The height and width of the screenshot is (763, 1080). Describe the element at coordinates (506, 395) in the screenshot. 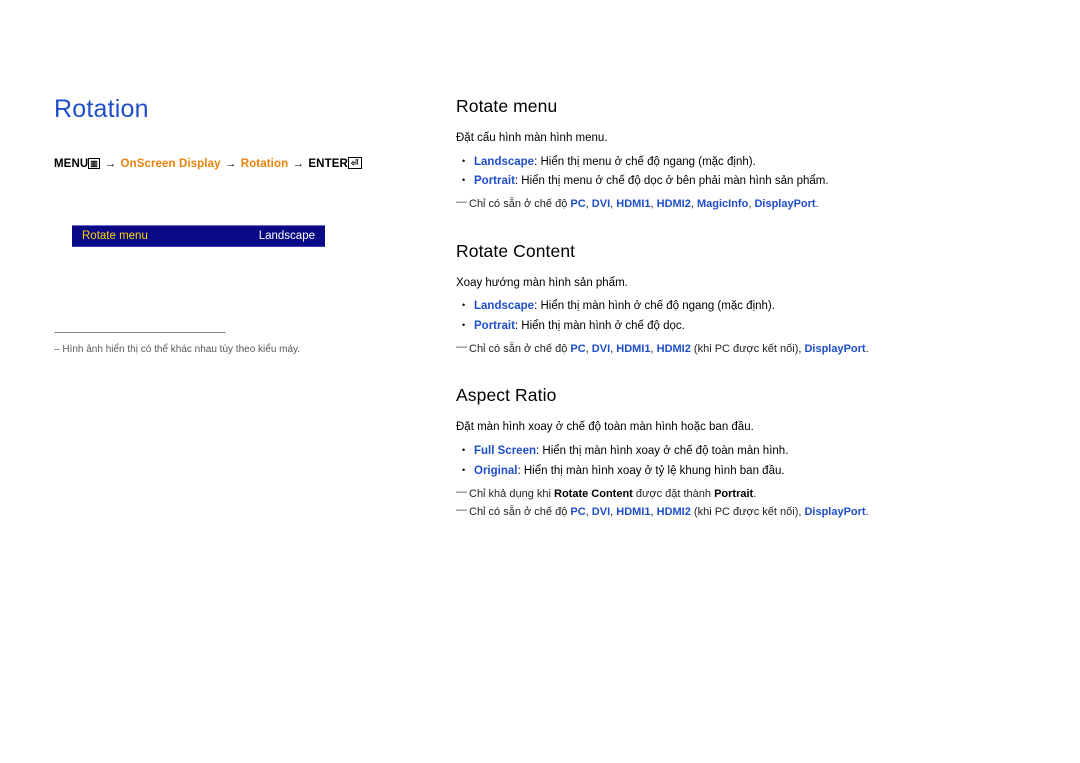

I see `section-heading: Aspect Ratio` at that location.